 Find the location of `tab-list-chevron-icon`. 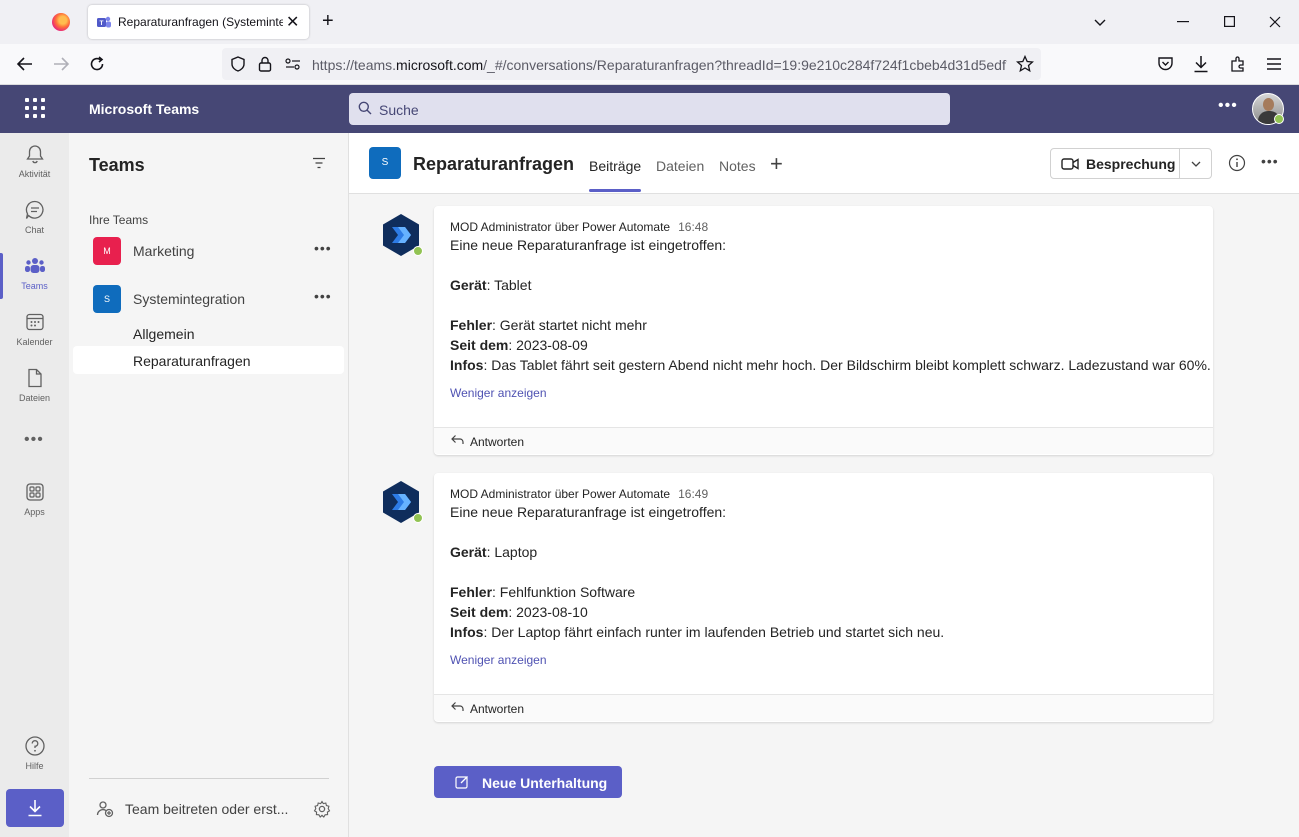

tab-list-chevron-icon is located at coordinates (1100, 22).